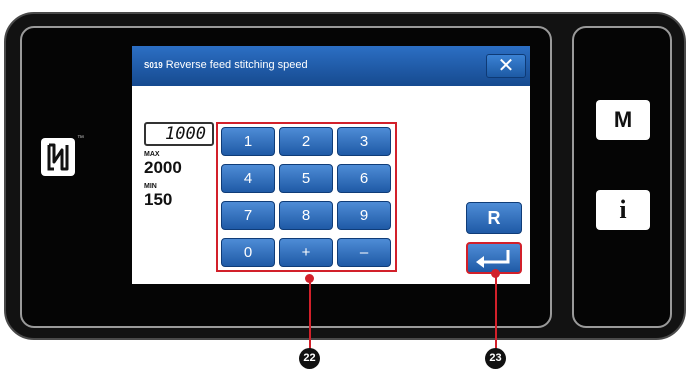 This screenshot has height=374, width=692. Describe the element at coordinates (306, 215) in the screenshot. I see `key-8: 8` at that location.